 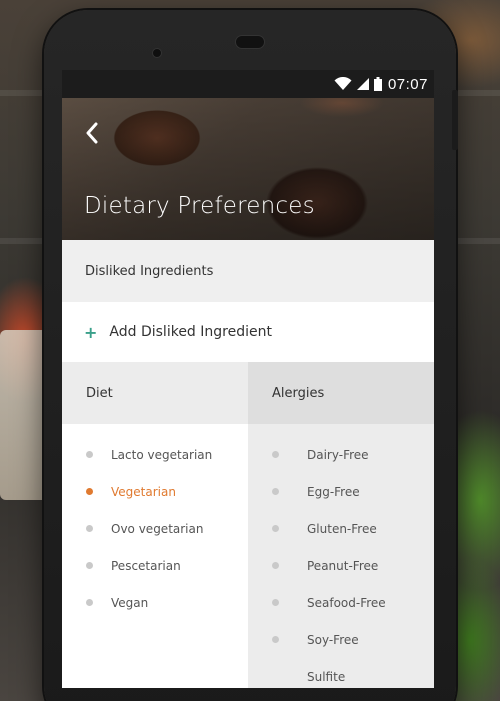 I want to click on radio-dot-selected-icon, so click(x=89, y=491).